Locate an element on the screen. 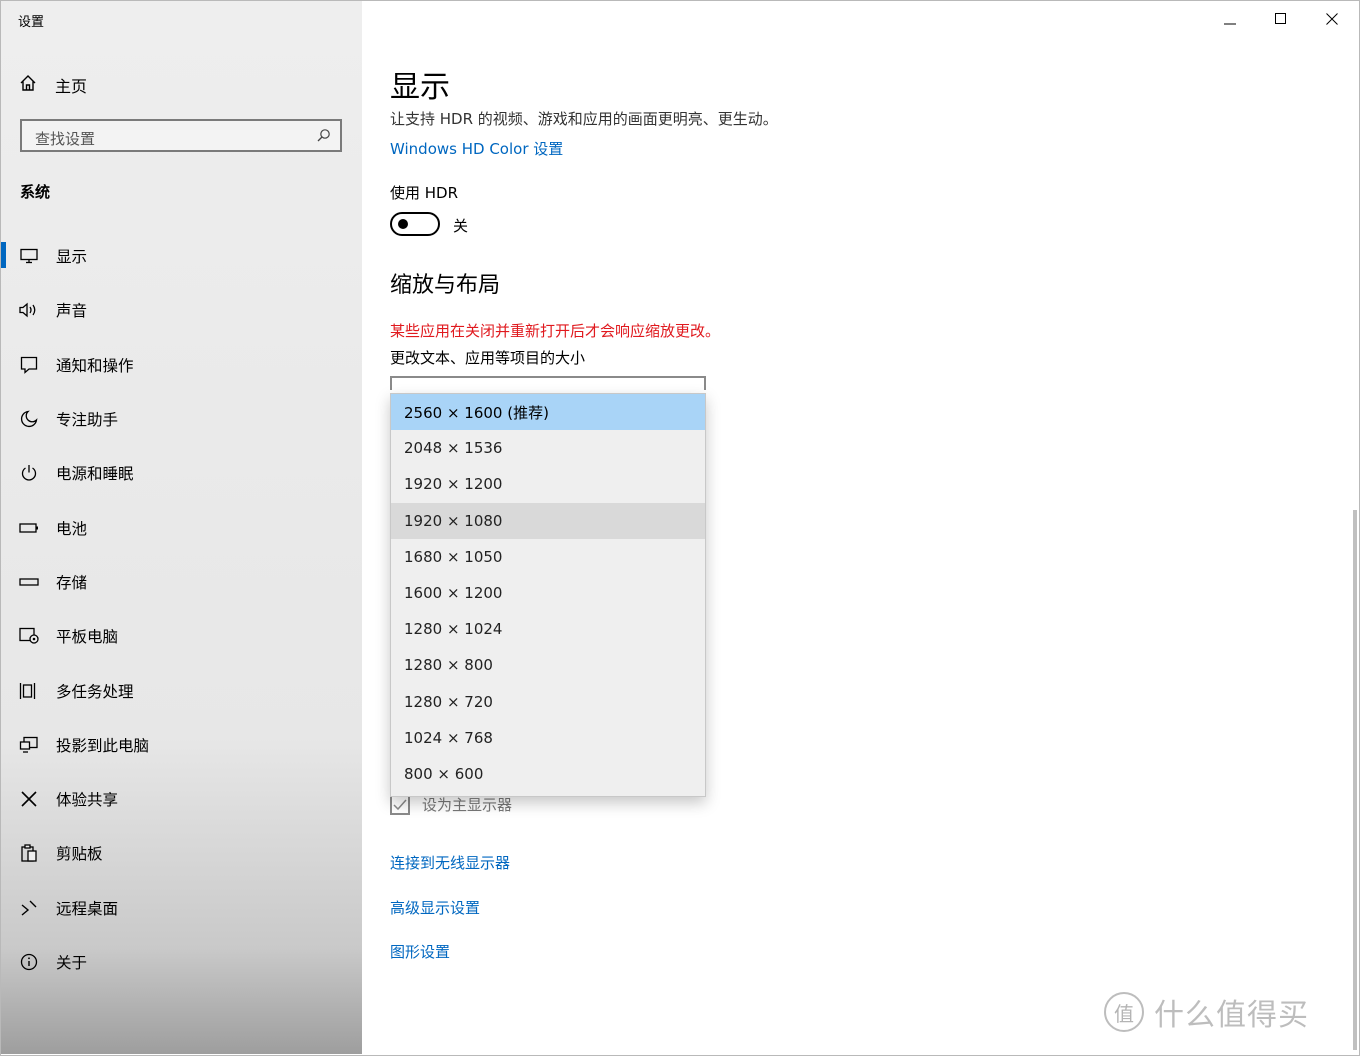 The image size is (1360, 1056). sidebar-item-label: 体验共享 is located at coordinates (87, 799).